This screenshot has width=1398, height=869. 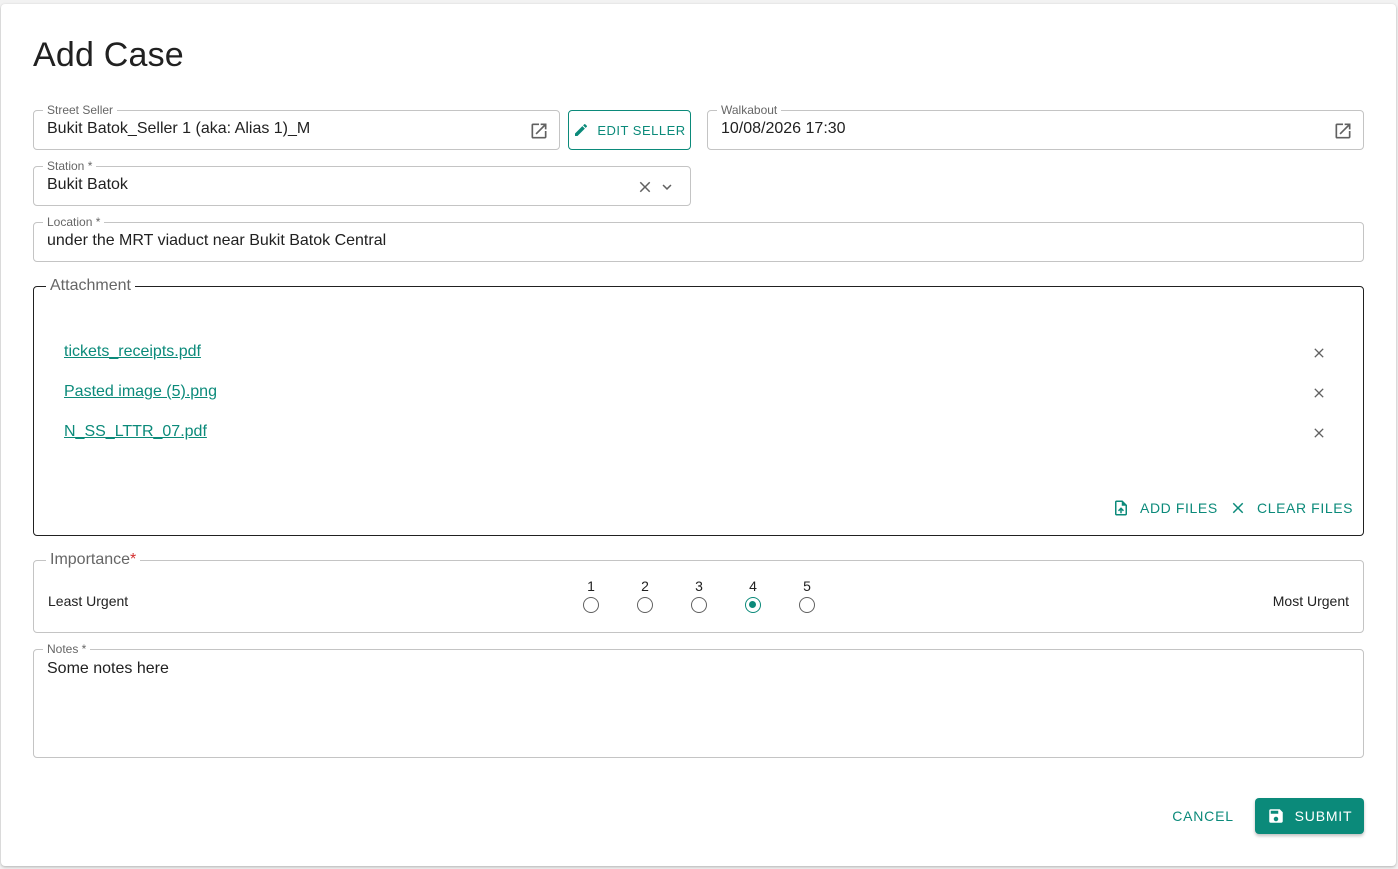 I want to click on notes-field: Notes * Some notes here, so click(x=698, y=700).